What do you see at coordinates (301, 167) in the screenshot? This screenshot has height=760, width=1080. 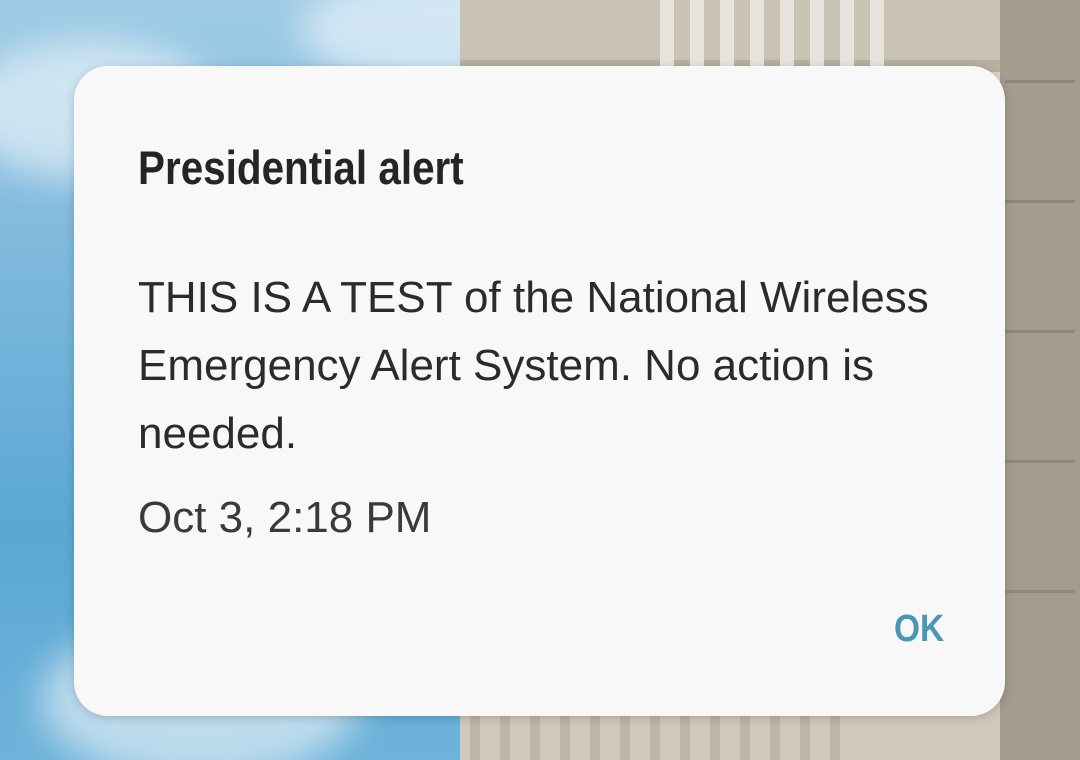 I see `dialog-title: Presidential alert` at bounding box center [301, 167].